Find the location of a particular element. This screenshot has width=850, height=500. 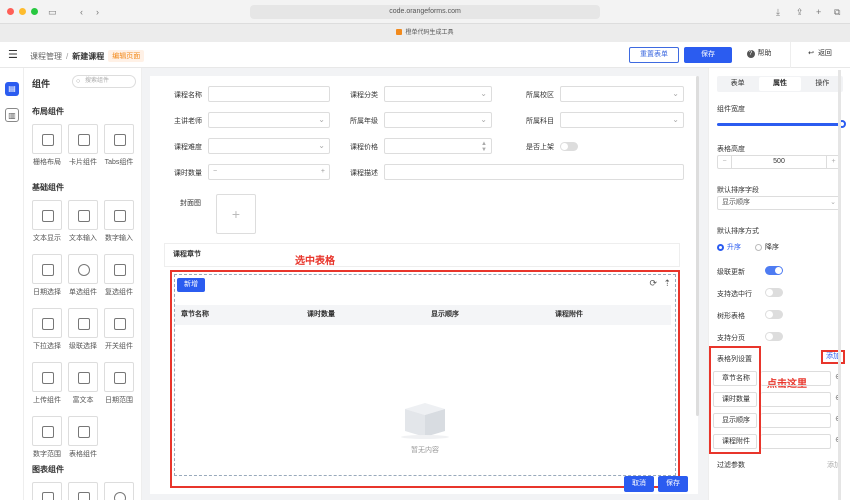

comp-text-input: 文本输入 is located at coordinates (83, 221).